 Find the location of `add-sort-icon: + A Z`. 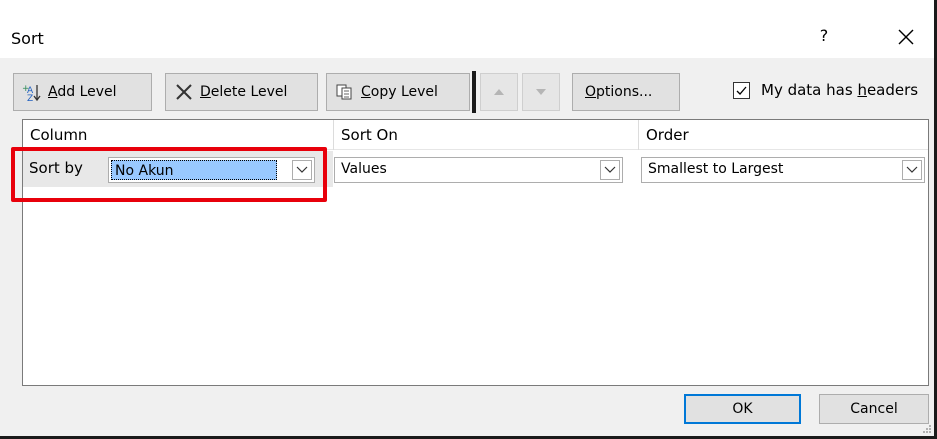

add-sort-icon: + A Z is located at coordinates (32, 92).